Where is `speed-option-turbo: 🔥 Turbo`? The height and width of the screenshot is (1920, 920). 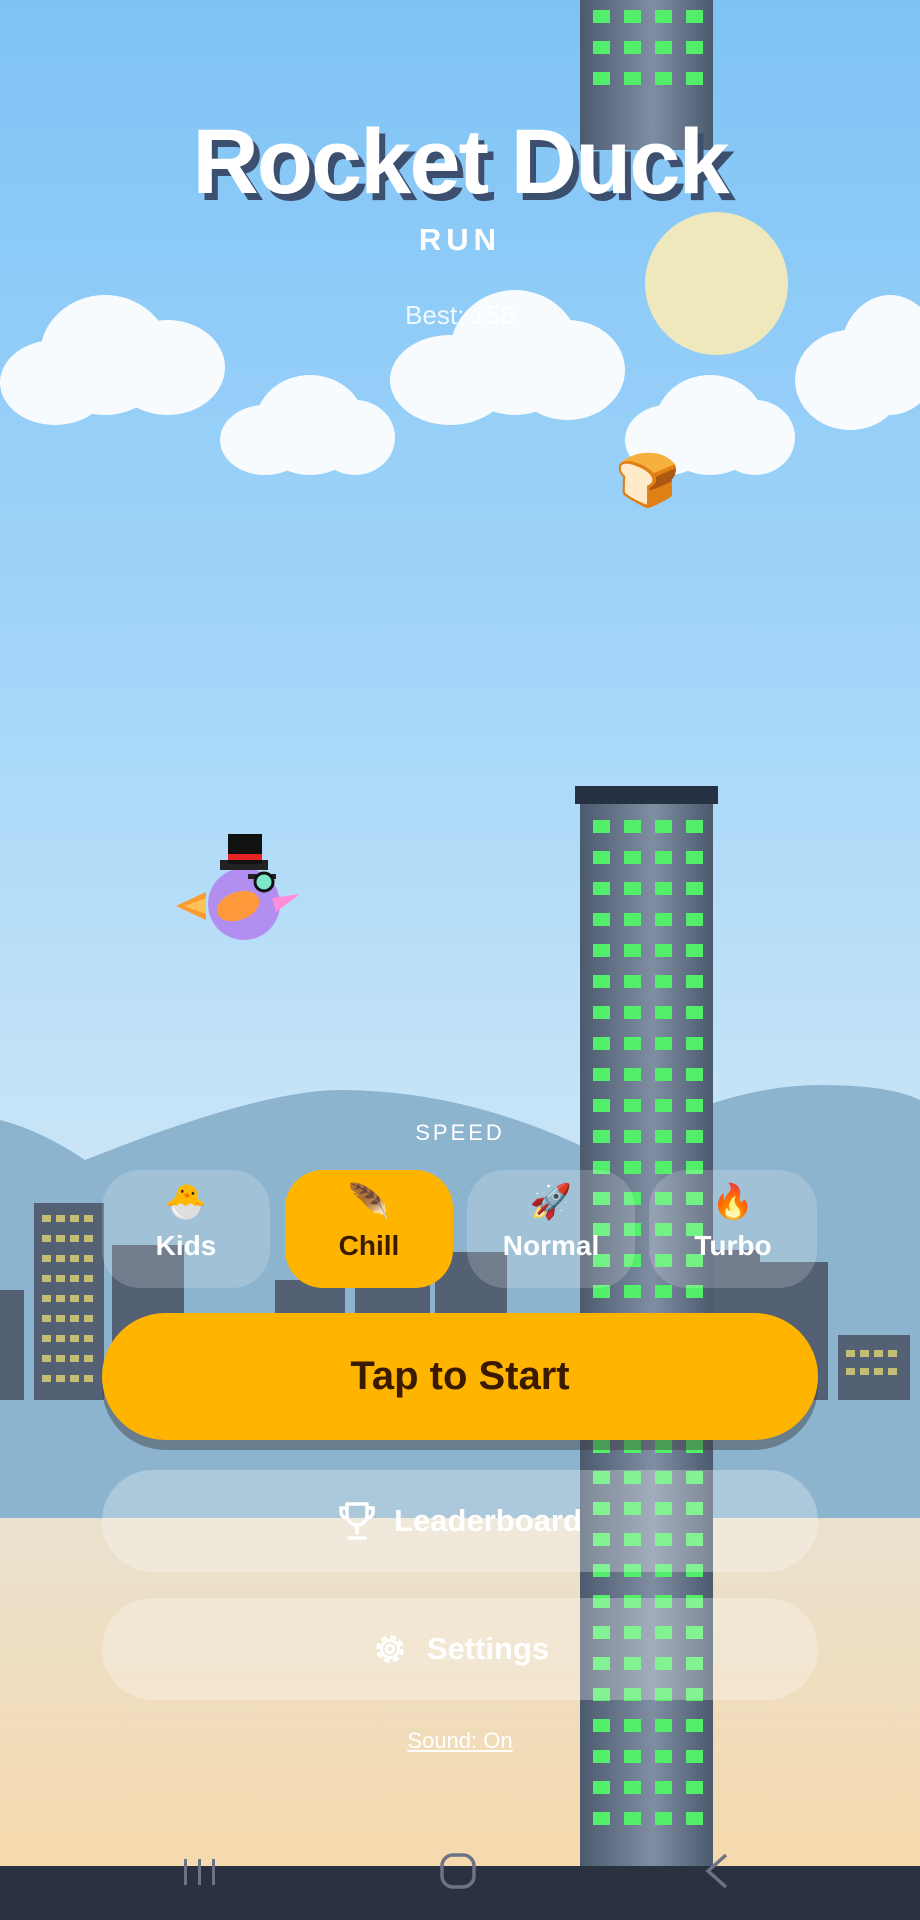 speed-option-turbo: 🔥 Turbo is located at coordinates (733, 1229).